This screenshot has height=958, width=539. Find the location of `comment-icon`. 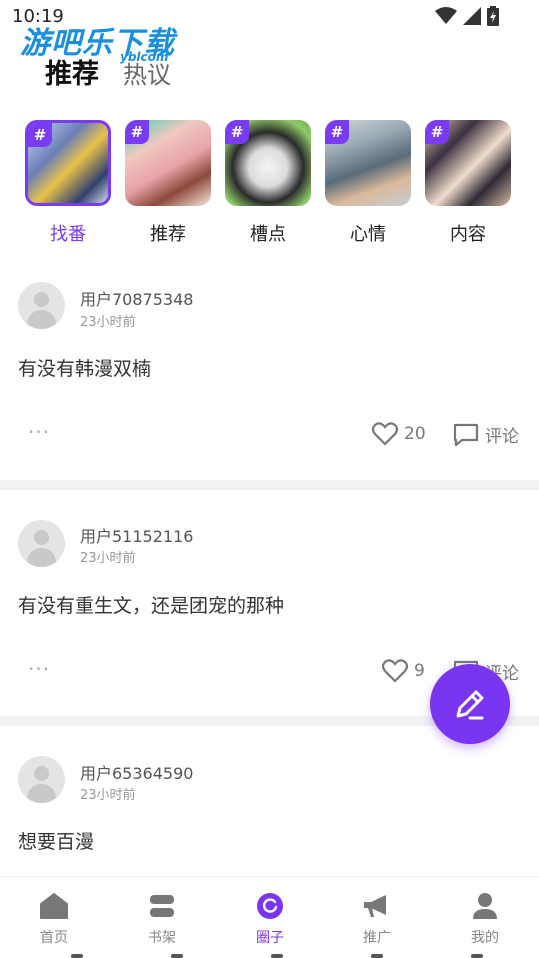

comment-icon is located at coordinates (466, 434).